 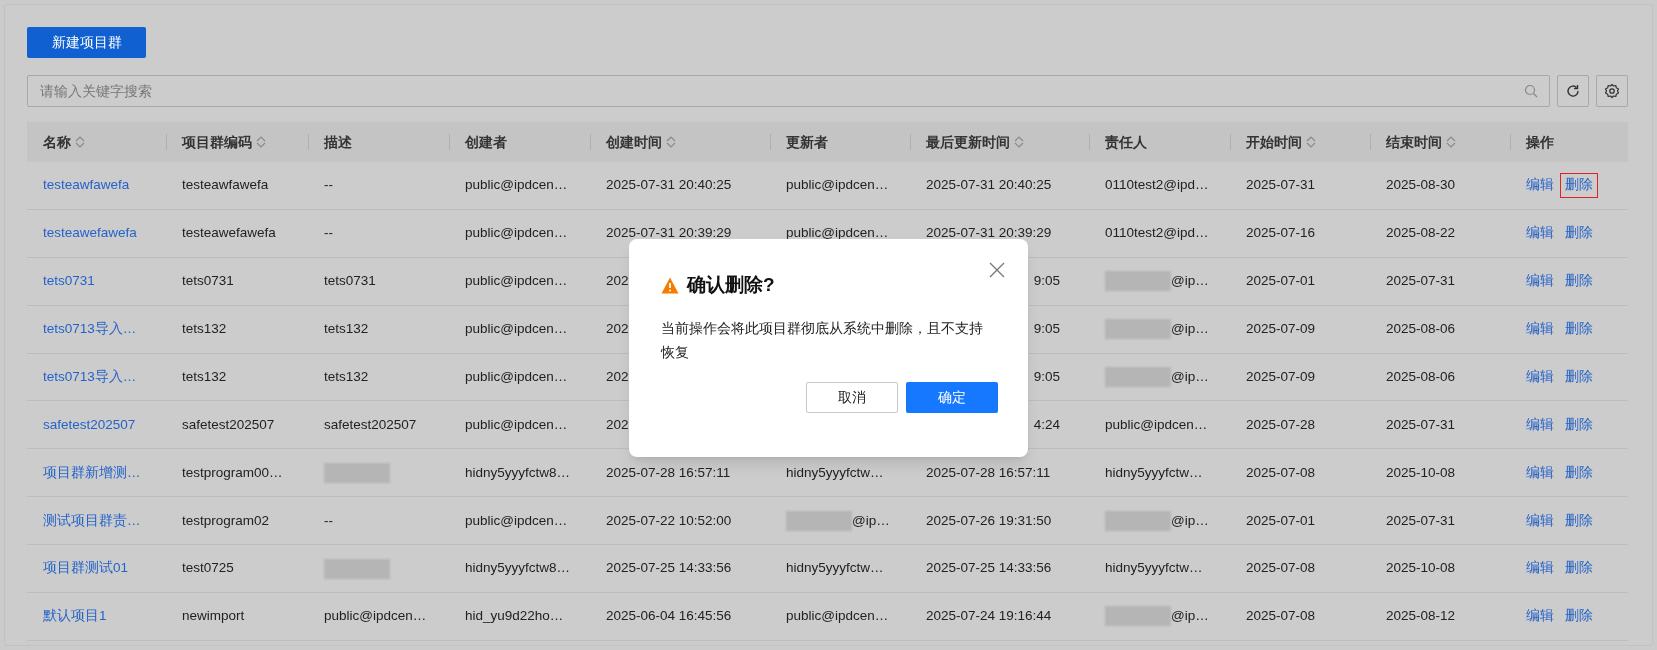 What do you see at coordinates (1421, 142) in the screenshot?
I see `column-header: 结束时间` at bounding box center [1421, 142].